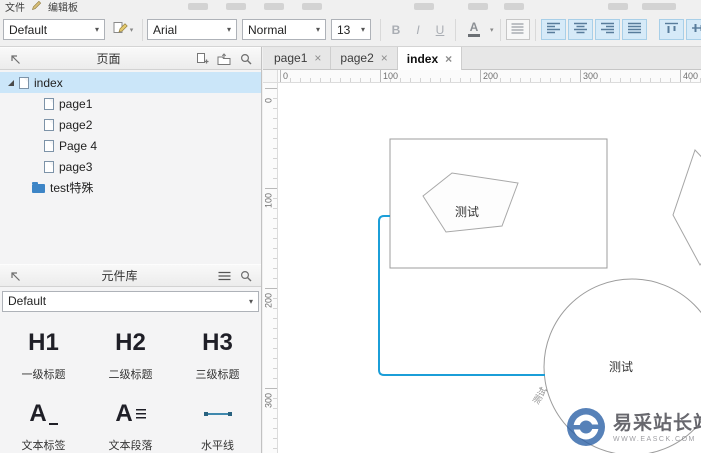 This screenshot has height=453, width=701. I want to click on tab-page2: page2 ×, so click(364, 58).